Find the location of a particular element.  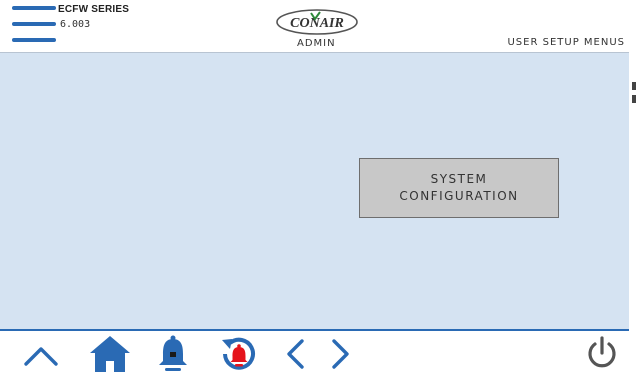

button-line-2: CONFIGURATION is located at coordinates (459, 196).